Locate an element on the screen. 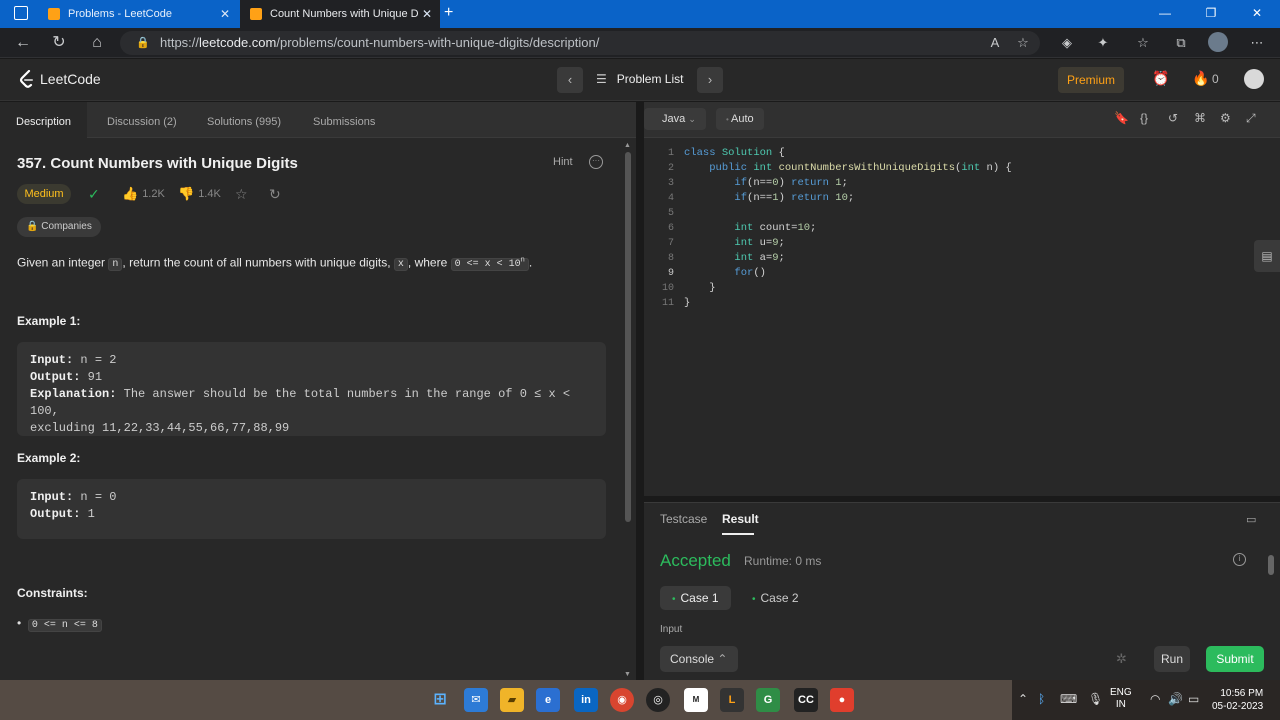  tab-testcase: Testcase is located at coordinates (683, 519).